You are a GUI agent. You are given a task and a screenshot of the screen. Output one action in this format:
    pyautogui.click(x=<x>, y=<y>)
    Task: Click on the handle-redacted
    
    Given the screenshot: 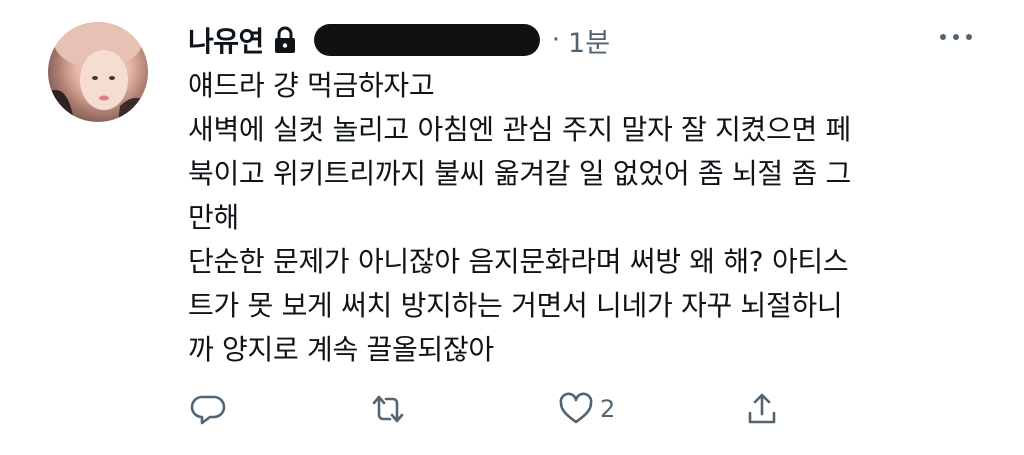 What is the action you would take?
    pyautogui.click(x=426, y=40)
    